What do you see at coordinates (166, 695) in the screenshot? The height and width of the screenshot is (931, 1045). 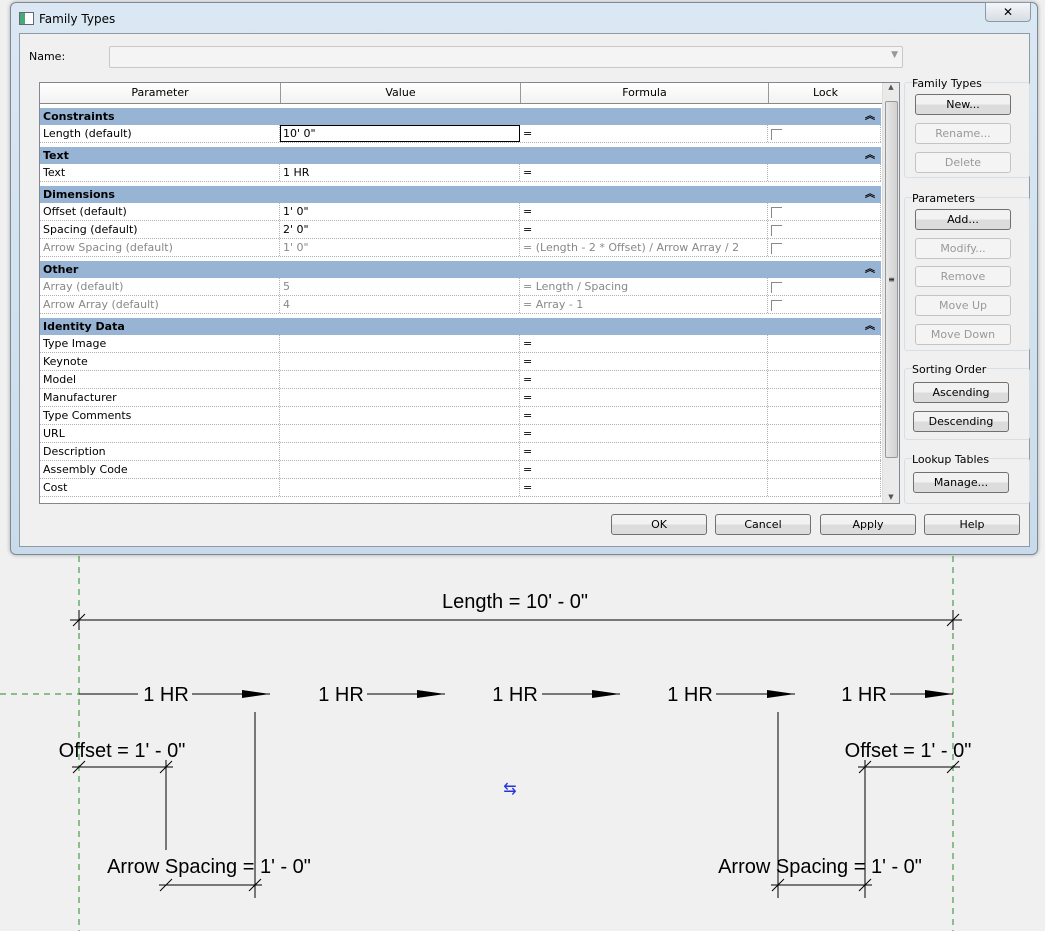 I see `tag-label-1: 1 HR` at bounding box center [166, 695].